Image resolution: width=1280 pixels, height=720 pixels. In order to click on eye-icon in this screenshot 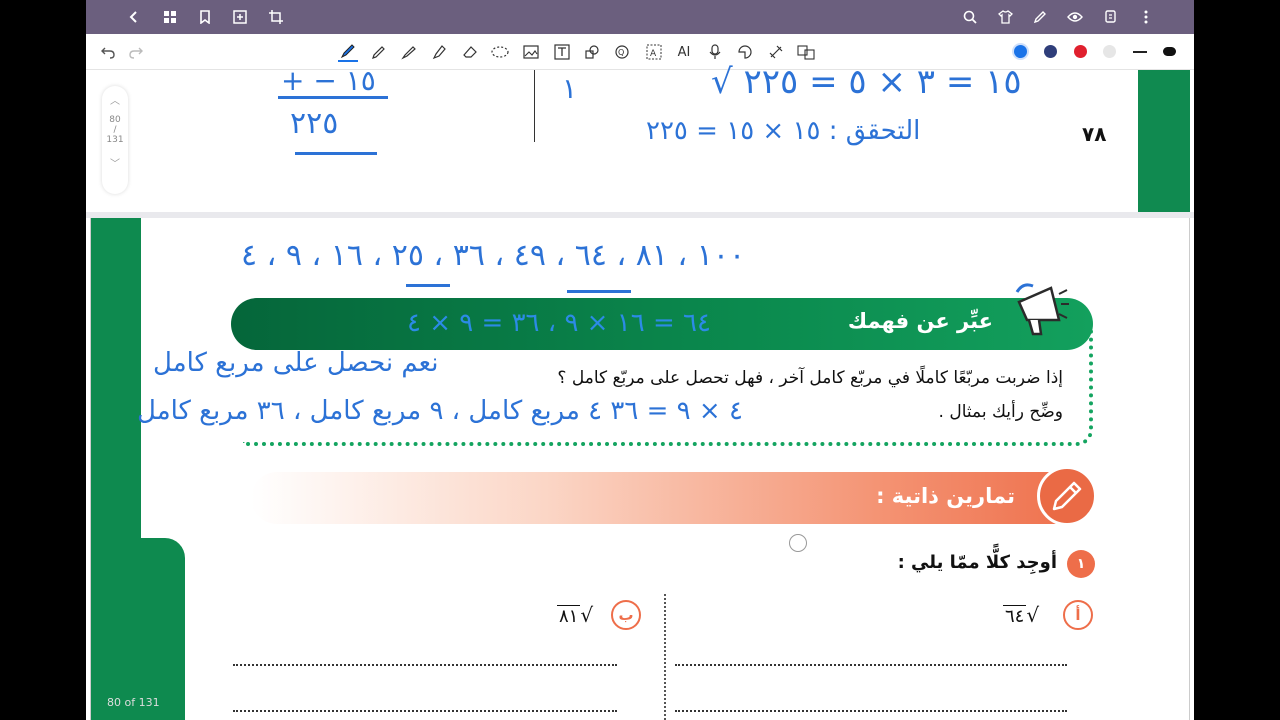, I will do `click(1075, 17)`.